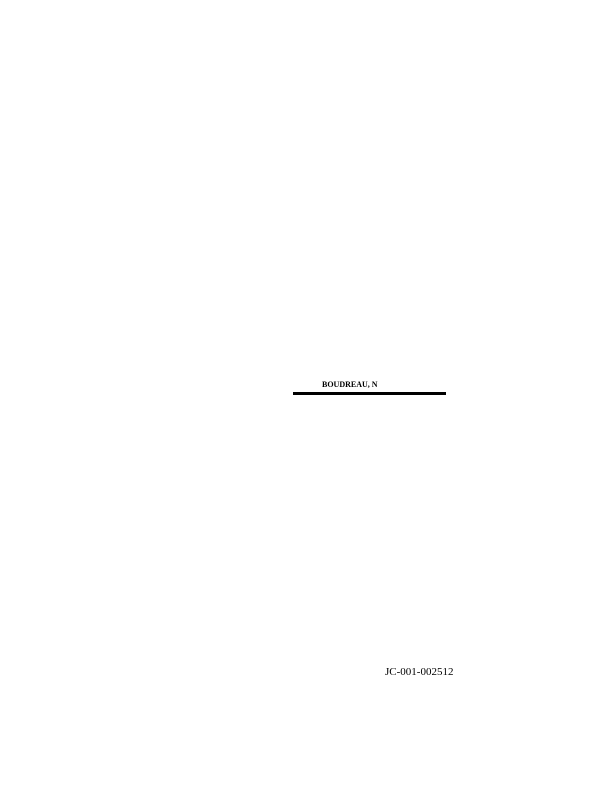 The height and width of the screenshot is (792, 612). What do you see at coordinates (350, 384) in the screenshot?
I see `name-label: BOUDREAU, N` at bounding box center [350, 384].